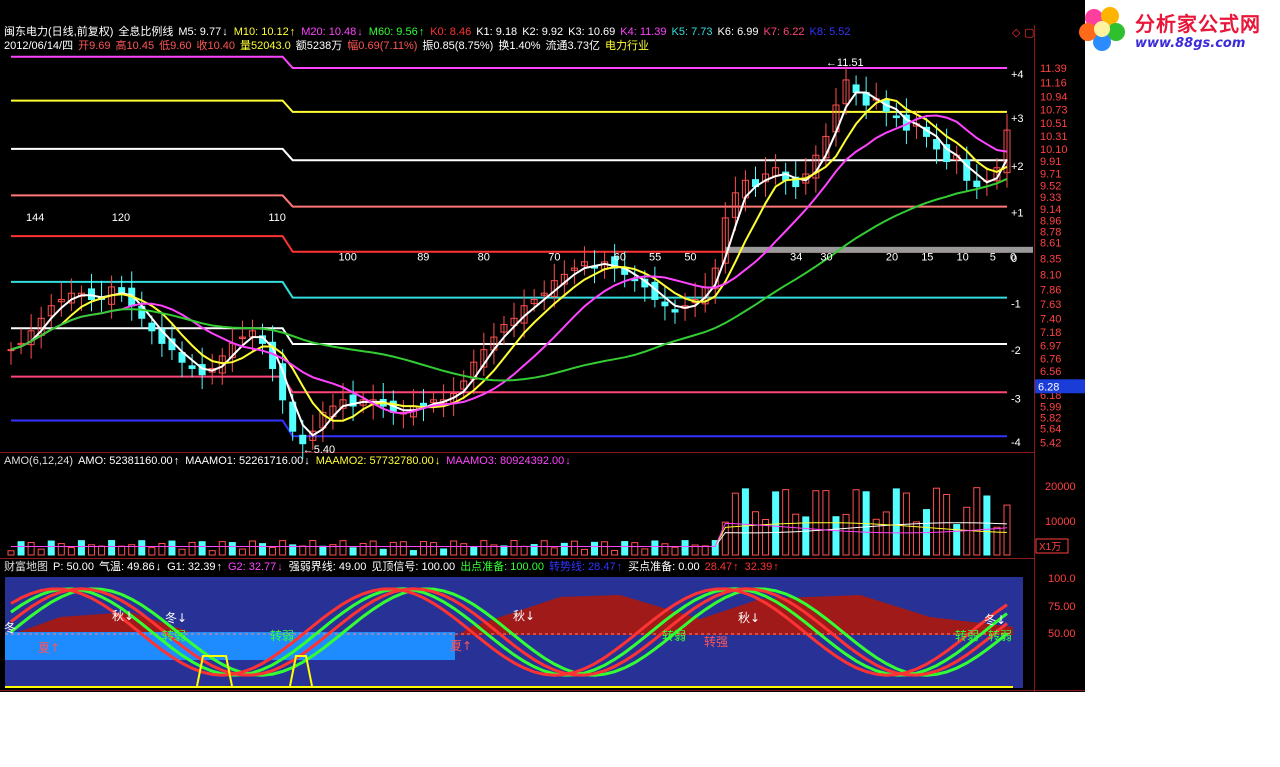 The image size is (1280, 767). Describe the element at coordinates (1198, 24) in the screenshot. I see `watermark-title: 分析家公式网` at that location.